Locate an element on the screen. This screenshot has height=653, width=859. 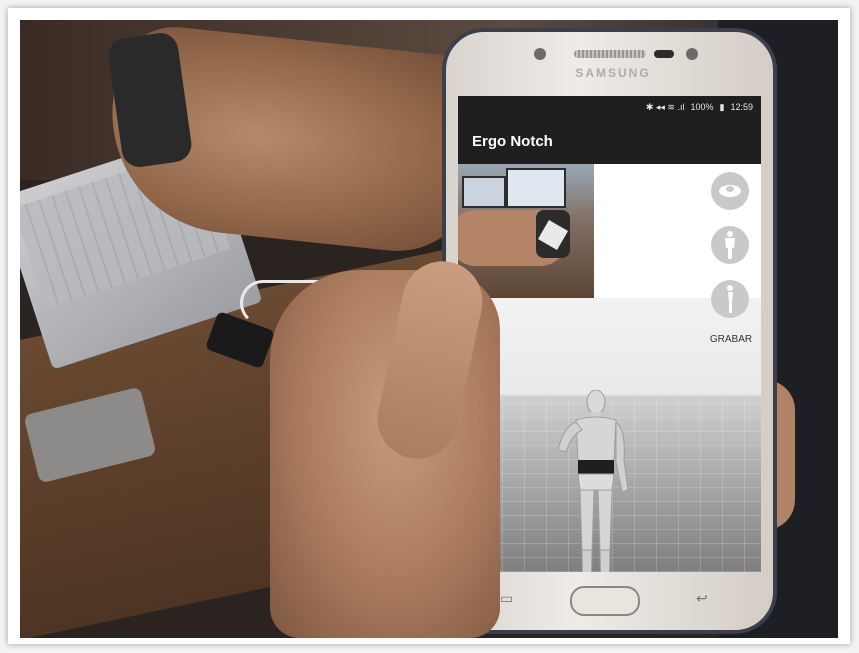
status-icons: ✱ ◂◂ ≋ .ıl is located at coordinates (665, 106).